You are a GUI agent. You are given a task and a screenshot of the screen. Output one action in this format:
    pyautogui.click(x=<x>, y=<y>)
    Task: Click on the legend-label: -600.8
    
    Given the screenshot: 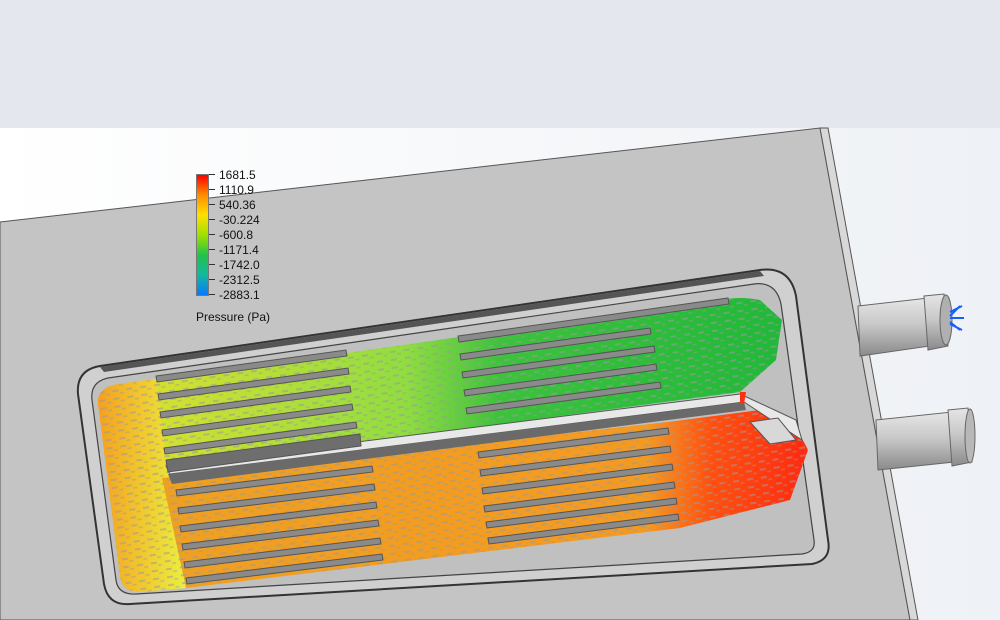 What is the action you would take?
    pyautogui.click(x=236, y=235)
    